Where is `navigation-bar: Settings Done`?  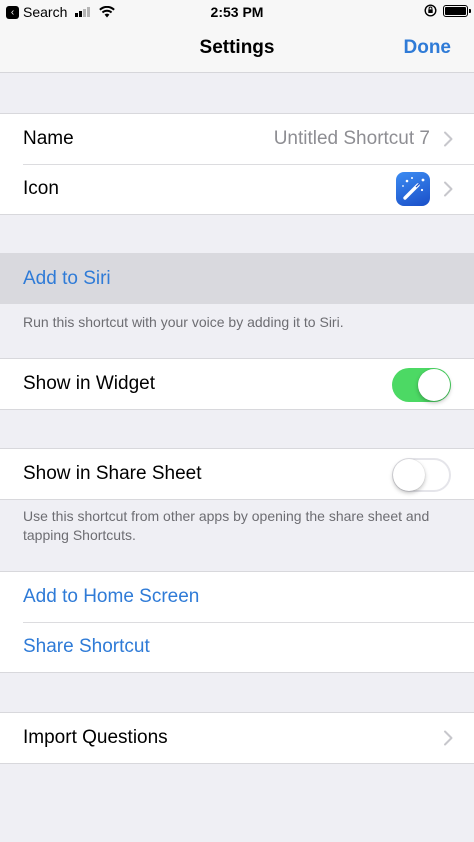 navigation-bar: Settings Done is located at coordinates (237, 48).